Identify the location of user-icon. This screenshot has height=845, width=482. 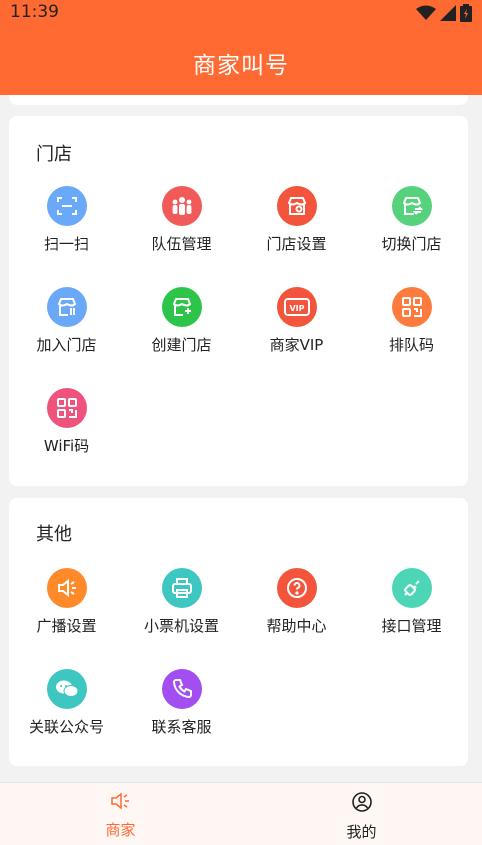
(361, 802).